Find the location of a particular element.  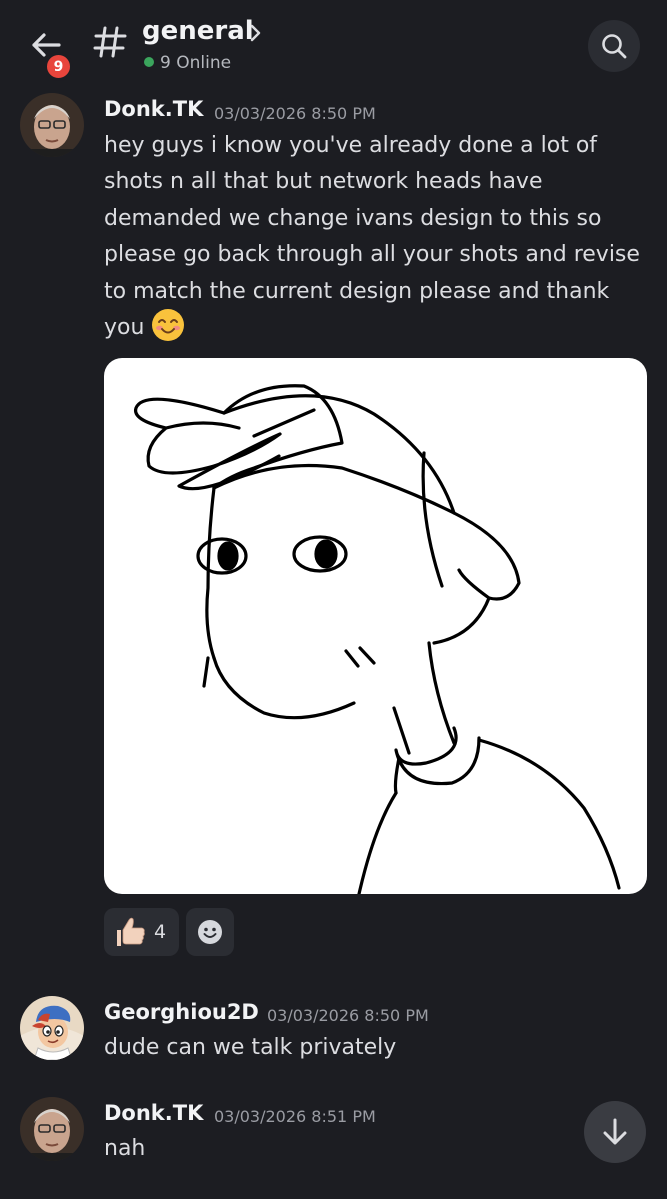

message-line-text: you is located at coordinates (124, 328).